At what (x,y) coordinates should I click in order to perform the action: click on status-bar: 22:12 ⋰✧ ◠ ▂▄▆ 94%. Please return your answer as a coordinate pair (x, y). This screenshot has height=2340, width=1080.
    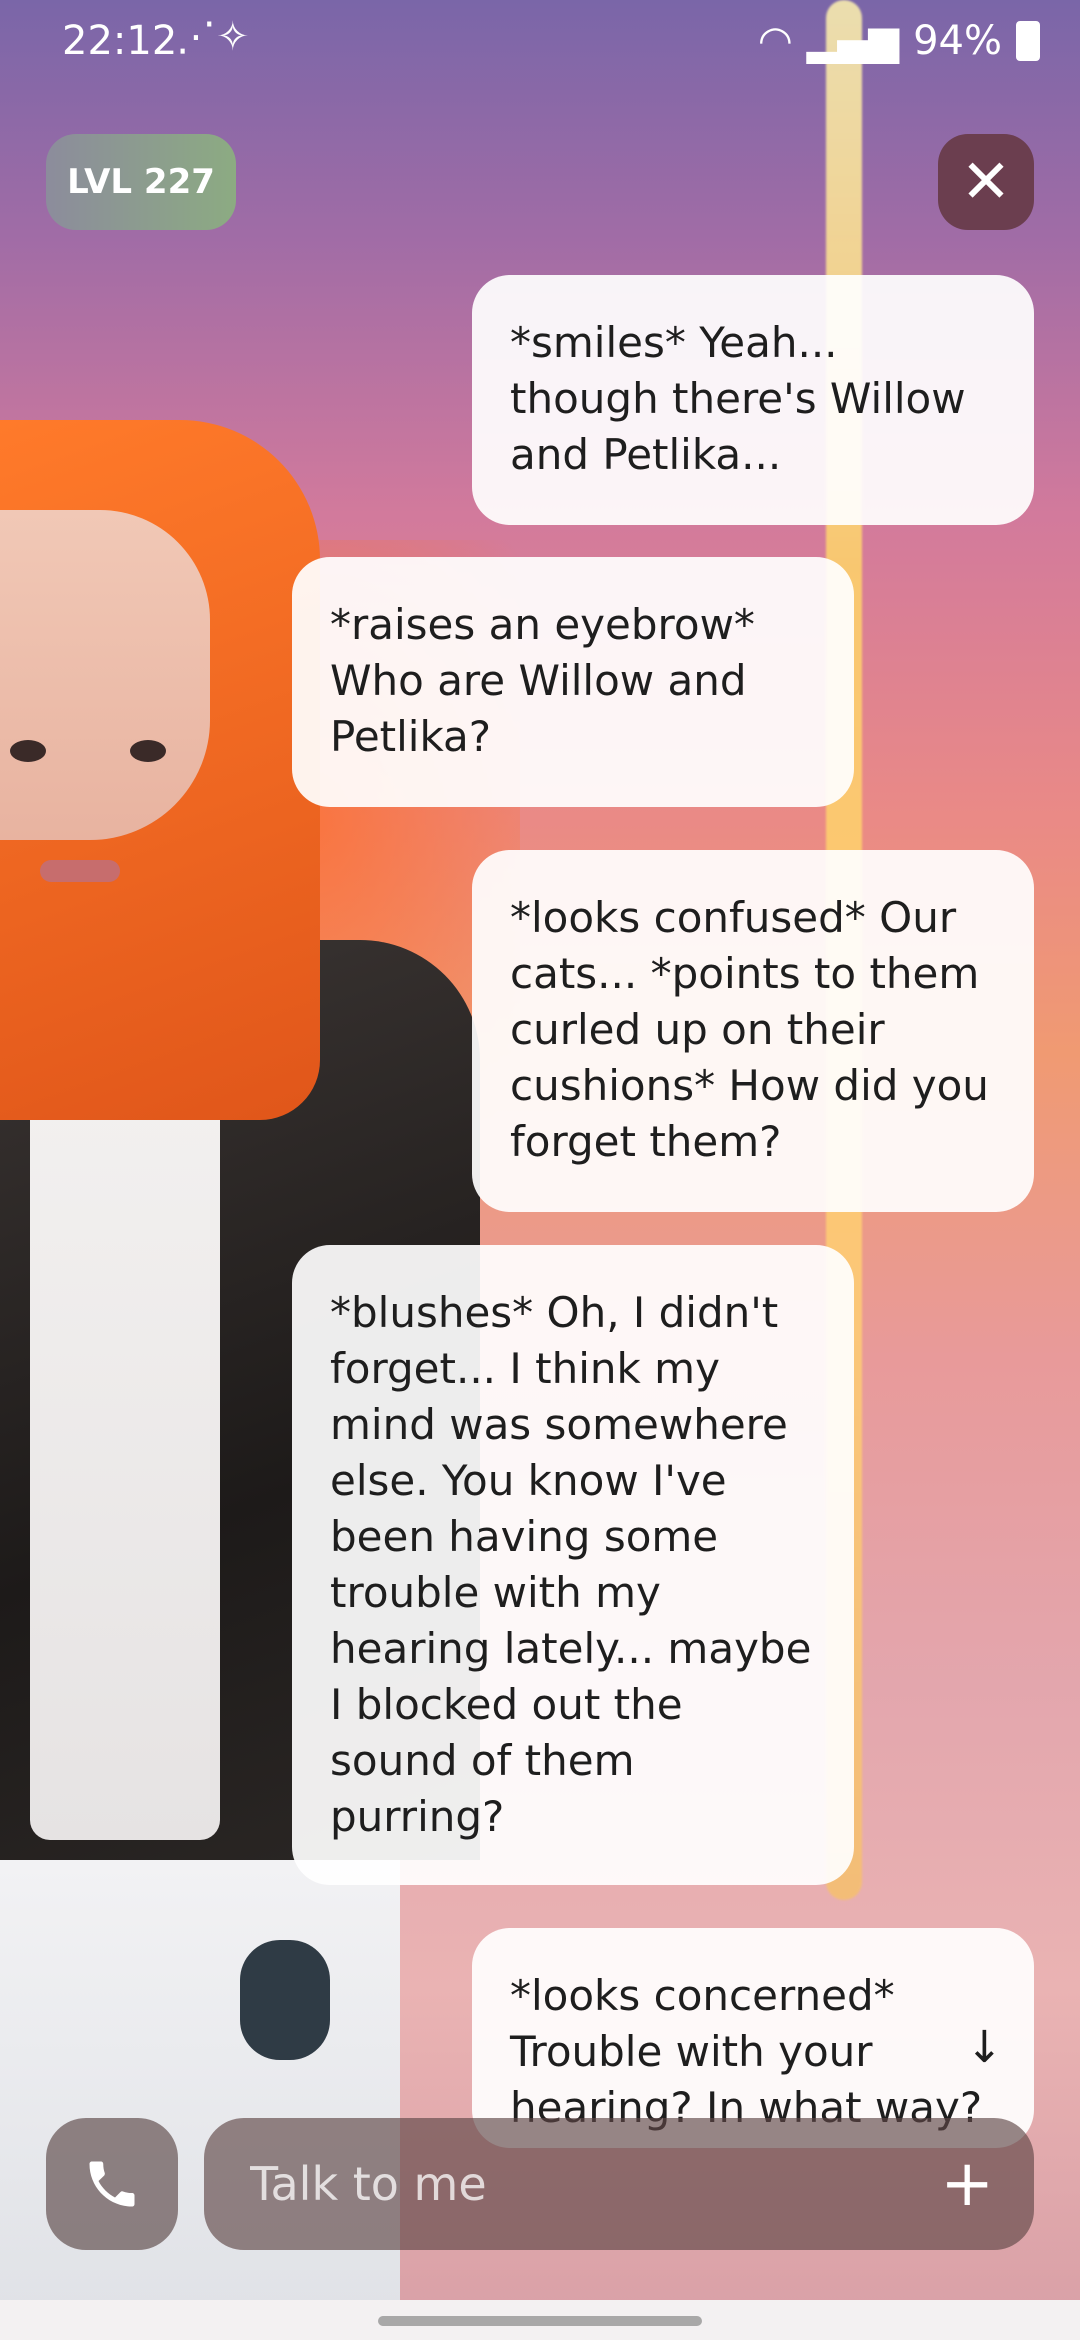
    Looking at the image, I should click on (540, 42).